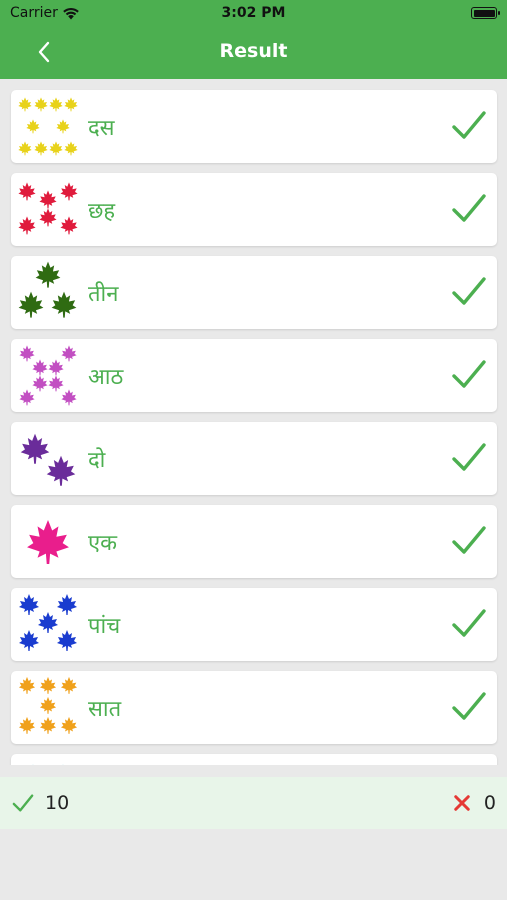 The height and width of the screenshot is (900, 507). What do you see at coordinates (462, 803) in the screenshot?
I see `cross-icon` at bounding box center [462, 803].